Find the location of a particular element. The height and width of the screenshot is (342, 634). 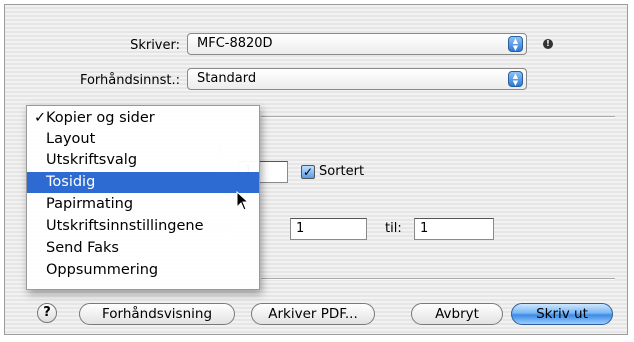

menu-item-tosidig: Tosidig is located at coordinates (143, 182).